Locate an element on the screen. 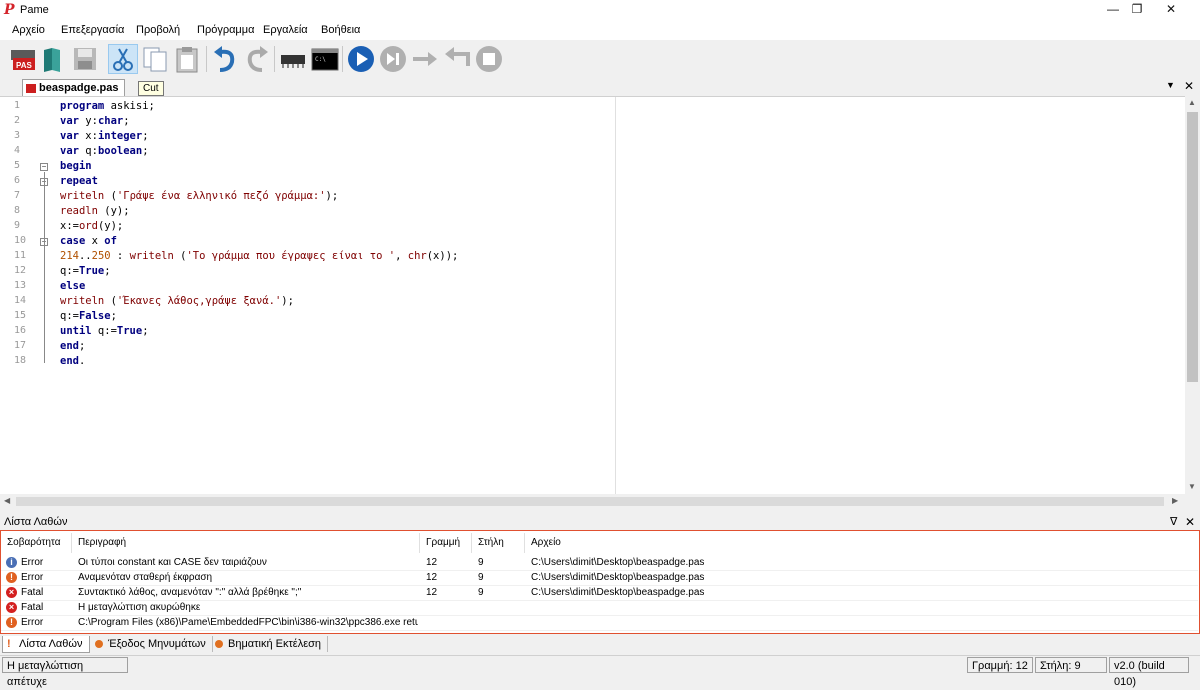  open-button is located at coordinates (53, 59).